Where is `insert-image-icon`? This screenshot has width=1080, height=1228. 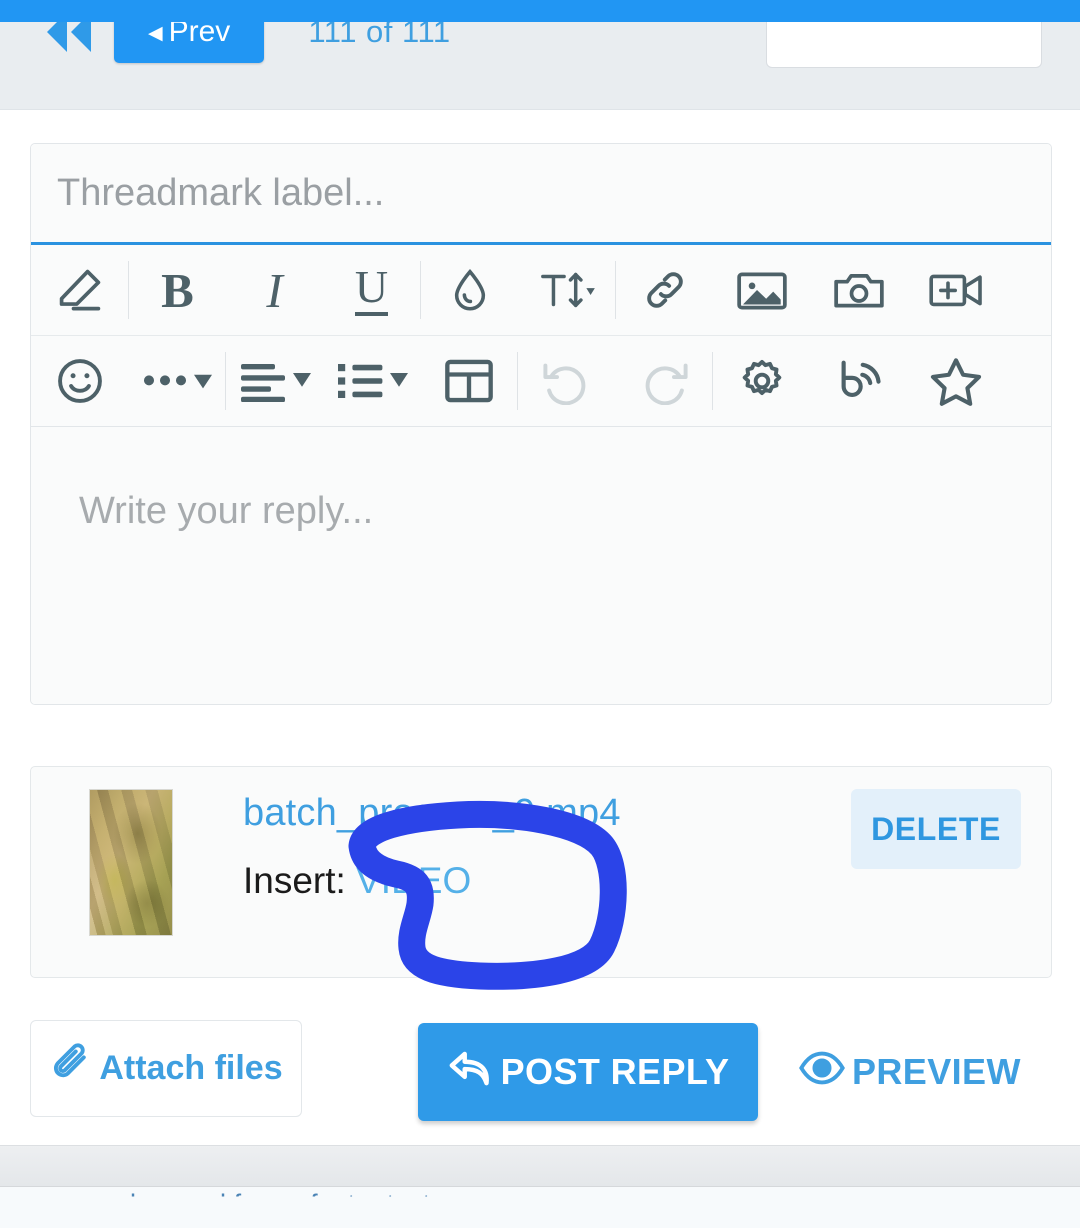
insert-image-icon is located at coordinates (761, 290).